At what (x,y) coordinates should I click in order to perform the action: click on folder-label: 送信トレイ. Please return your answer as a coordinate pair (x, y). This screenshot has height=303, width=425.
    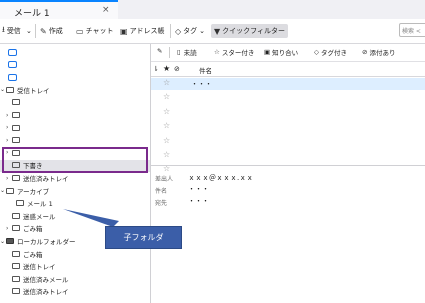
    Looking at the image, I should click on (39, 267).